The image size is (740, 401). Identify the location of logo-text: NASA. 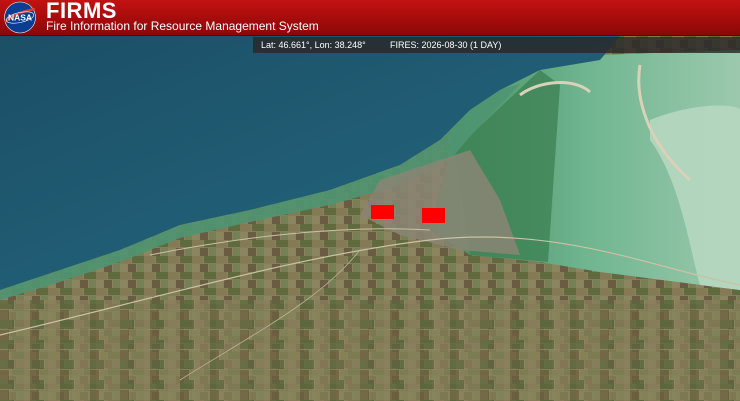
(20, 18).